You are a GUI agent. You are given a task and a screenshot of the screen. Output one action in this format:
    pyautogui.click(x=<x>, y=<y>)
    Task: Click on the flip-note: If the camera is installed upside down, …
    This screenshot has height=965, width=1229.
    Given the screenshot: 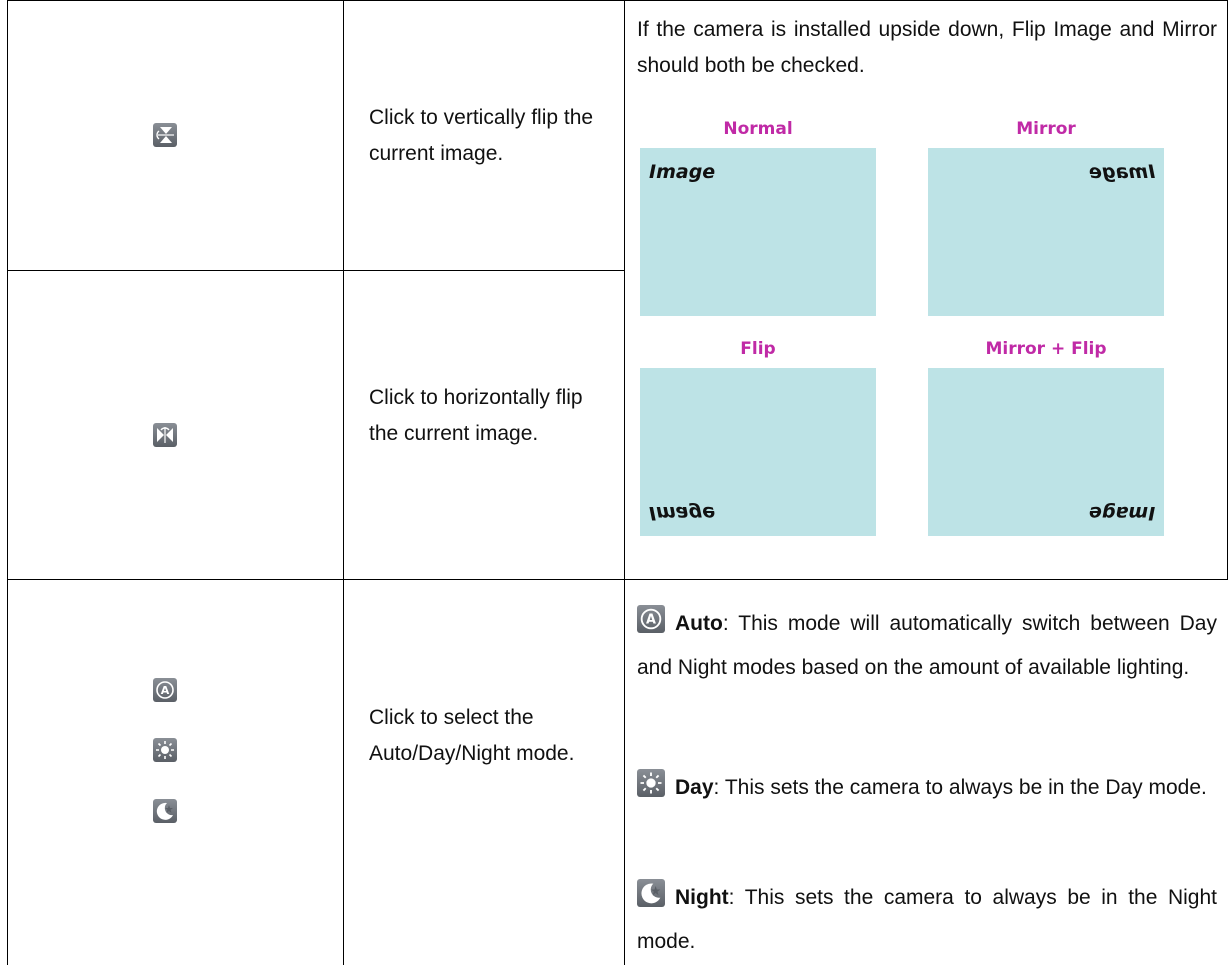 What is the action you would take?
    pyautogui.click(x=927, y=47)
    